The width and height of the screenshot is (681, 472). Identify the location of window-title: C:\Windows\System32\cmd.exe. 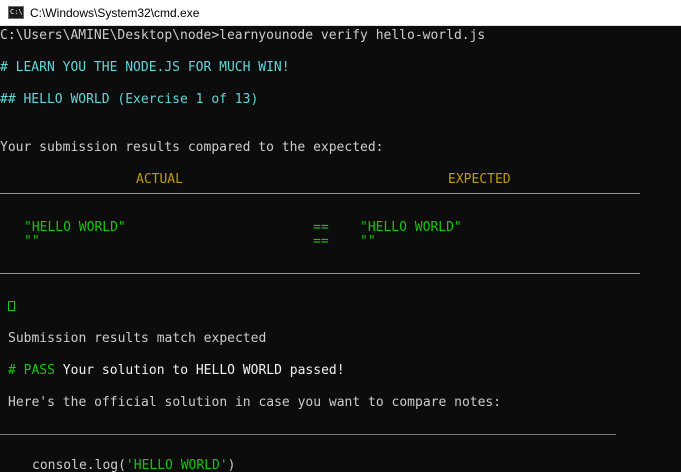
(115, 12).